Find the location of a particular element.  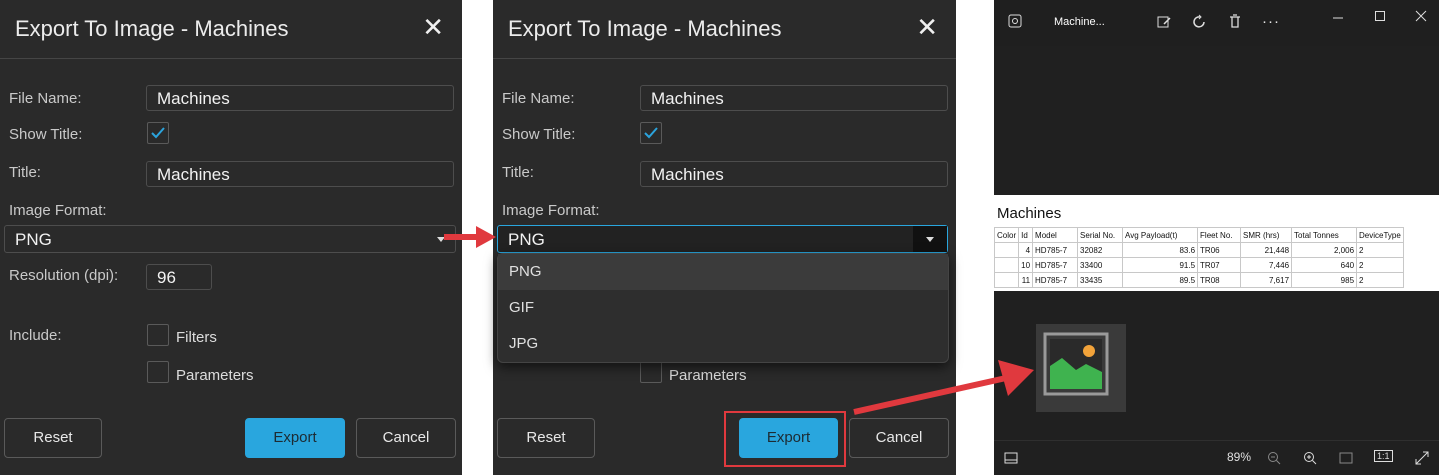

filters-label: Filters is located at coordinates (196, 337).